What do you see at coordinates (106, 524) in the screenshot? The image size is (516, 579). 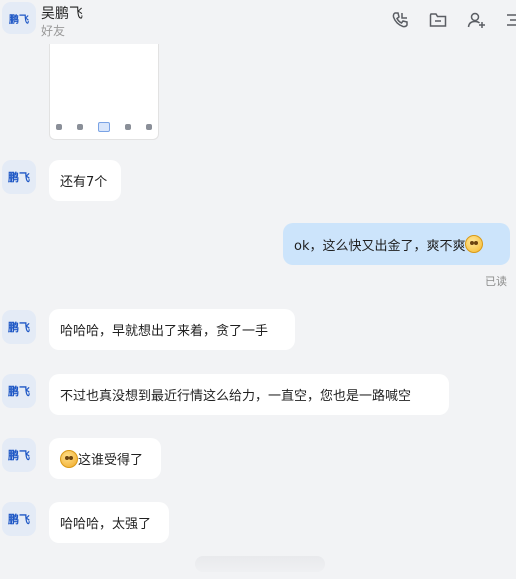 I see `message-text: 哈哈哈，太强了` at bounding box center [106, 524].